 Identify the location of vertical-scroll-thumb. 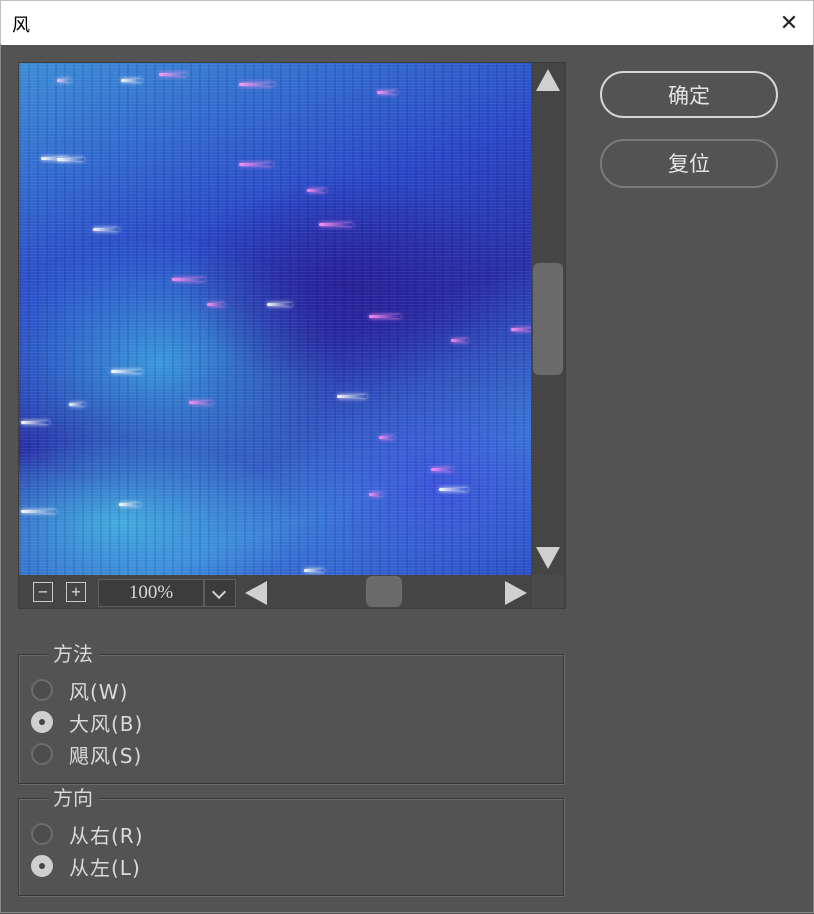
(548, 319).